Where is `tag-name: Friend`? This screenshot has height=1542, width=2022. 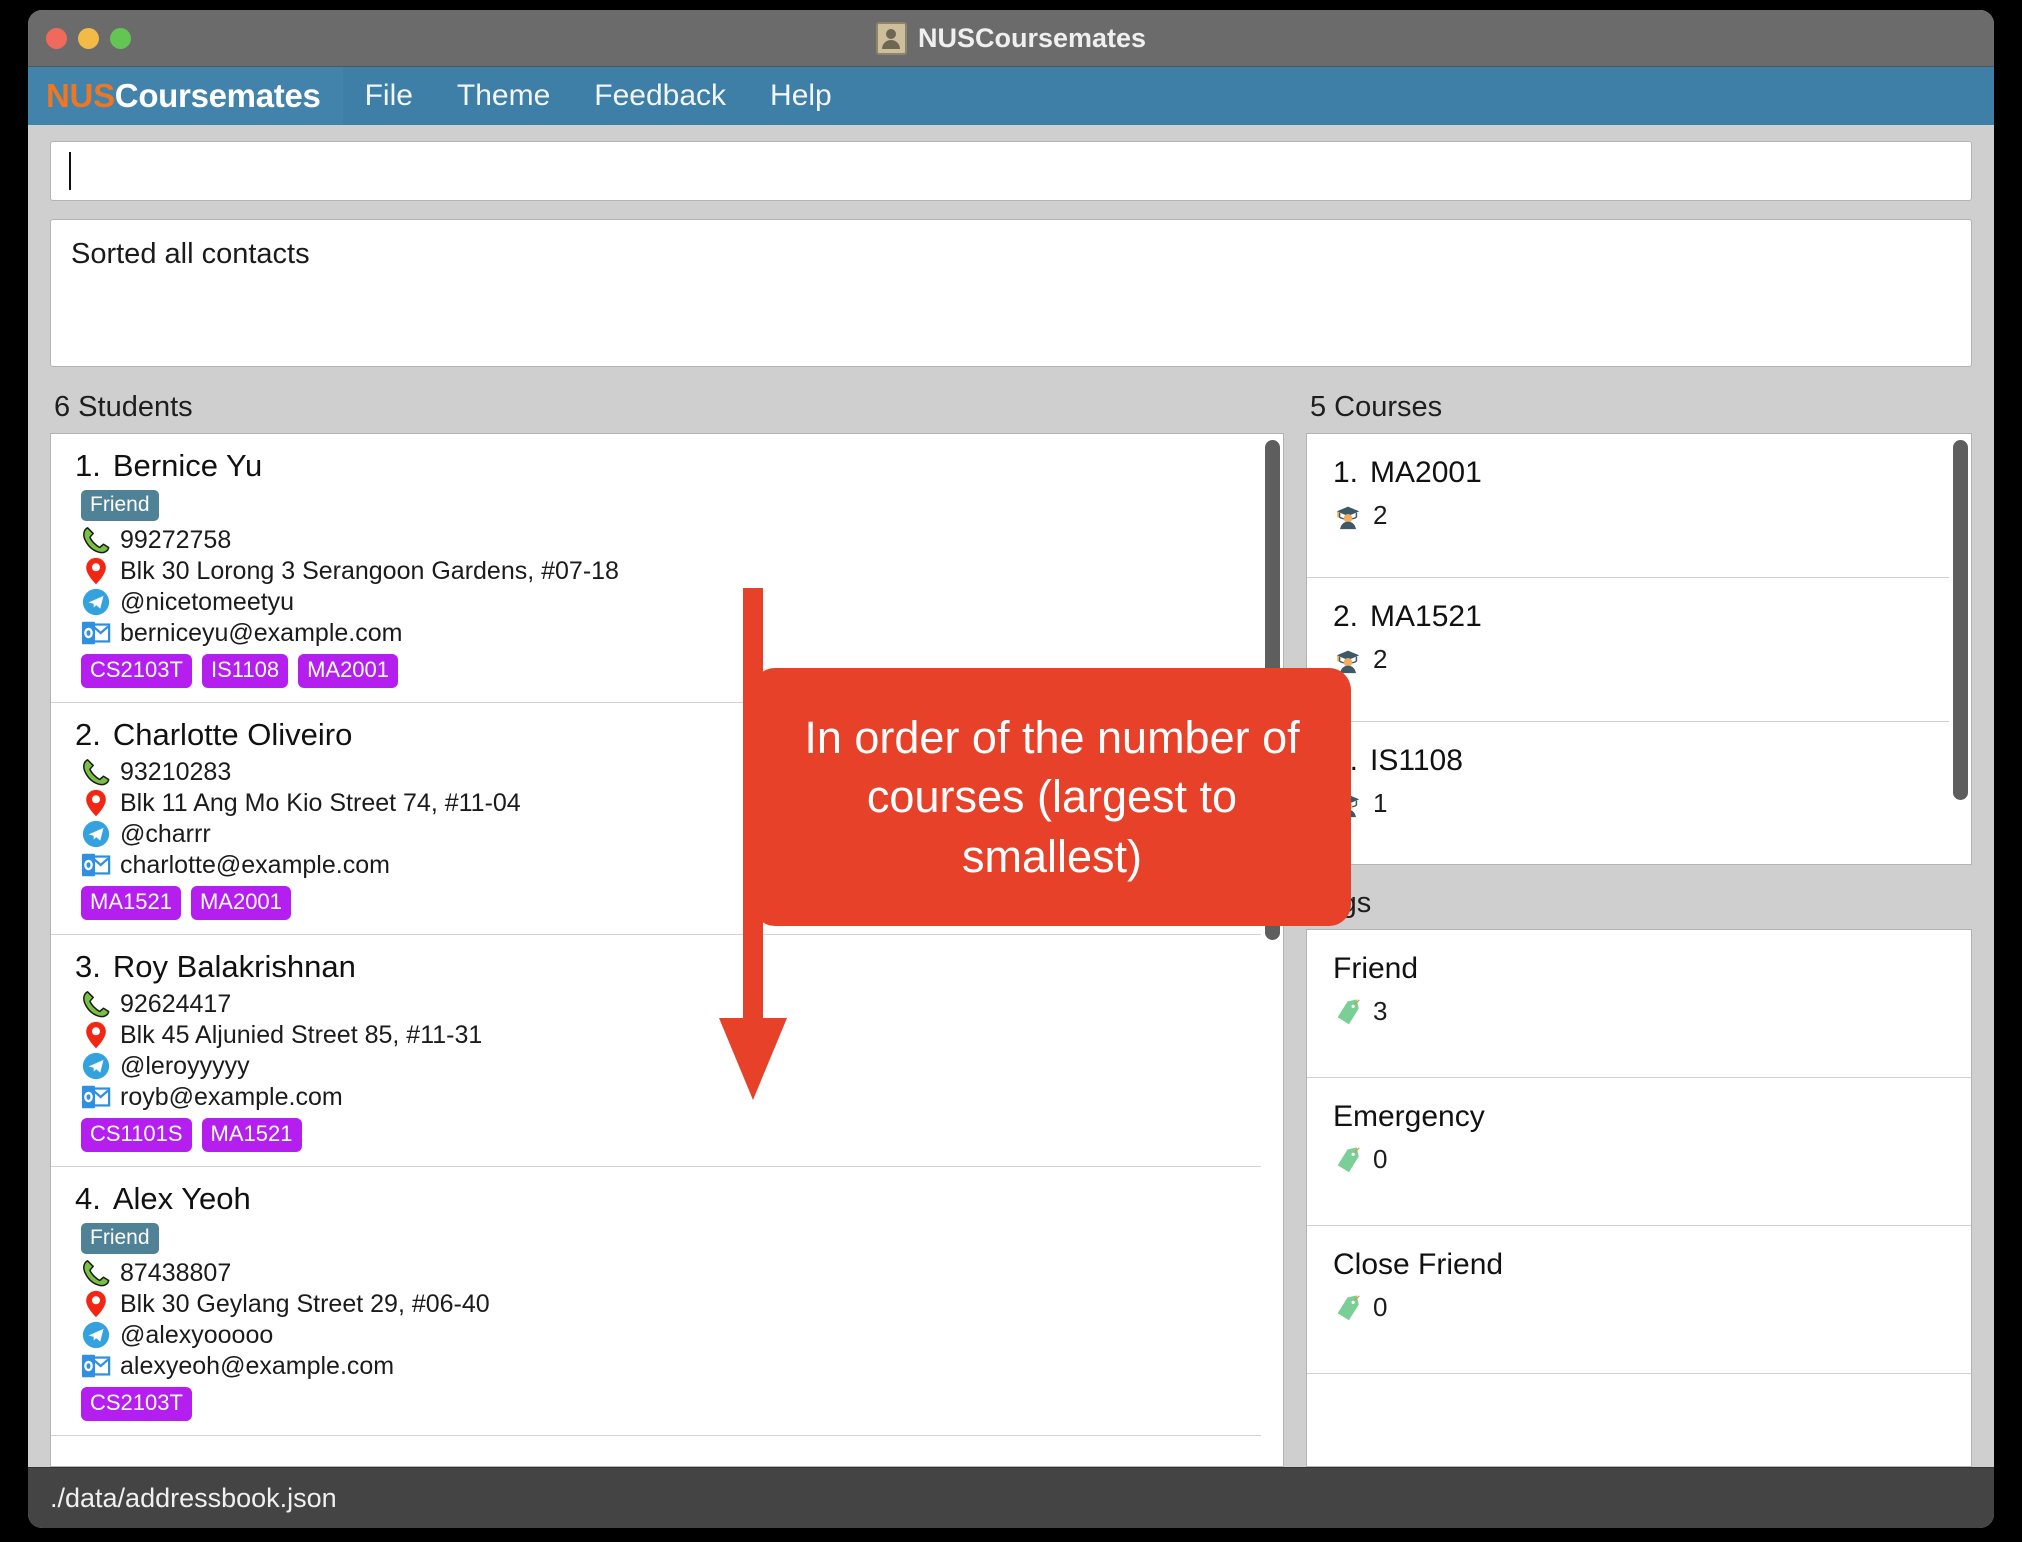 tag-name: Friend is located at coordinates (1376, 968).